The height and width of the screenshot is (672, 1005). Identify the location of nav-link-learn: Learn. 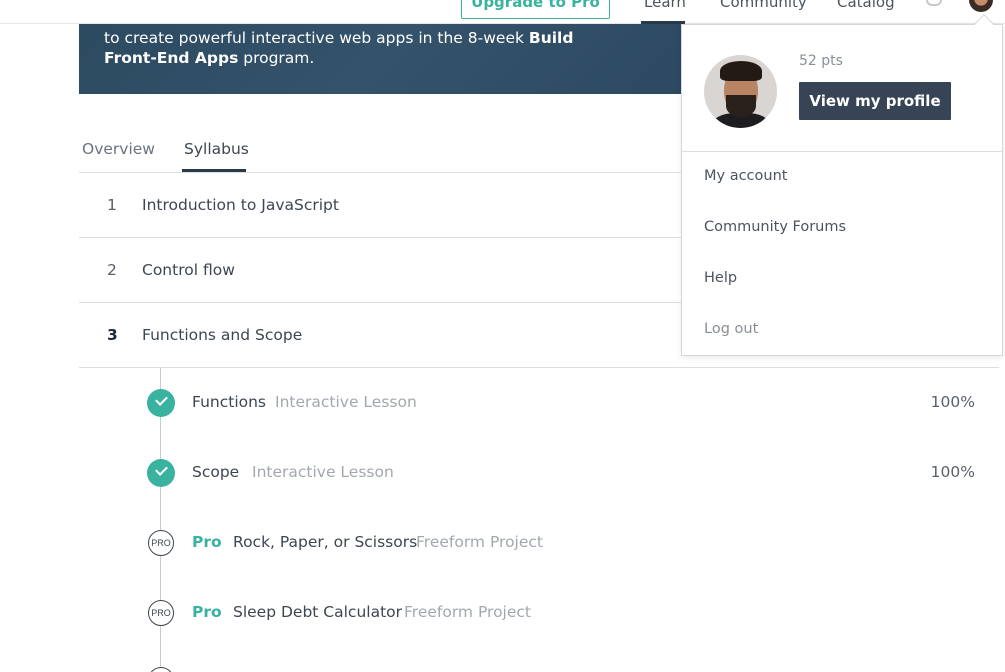
(665, 5).